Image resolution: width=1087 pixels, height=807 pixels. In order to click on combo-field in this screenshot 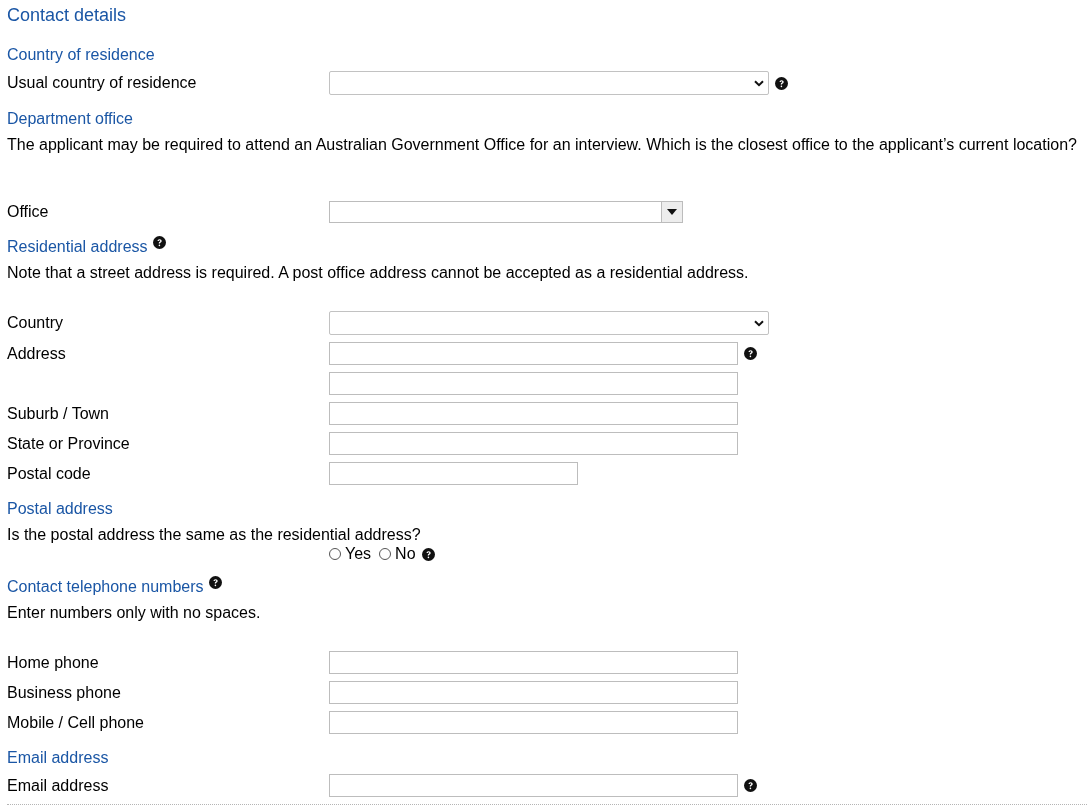, I will do `click(506, 212)`.